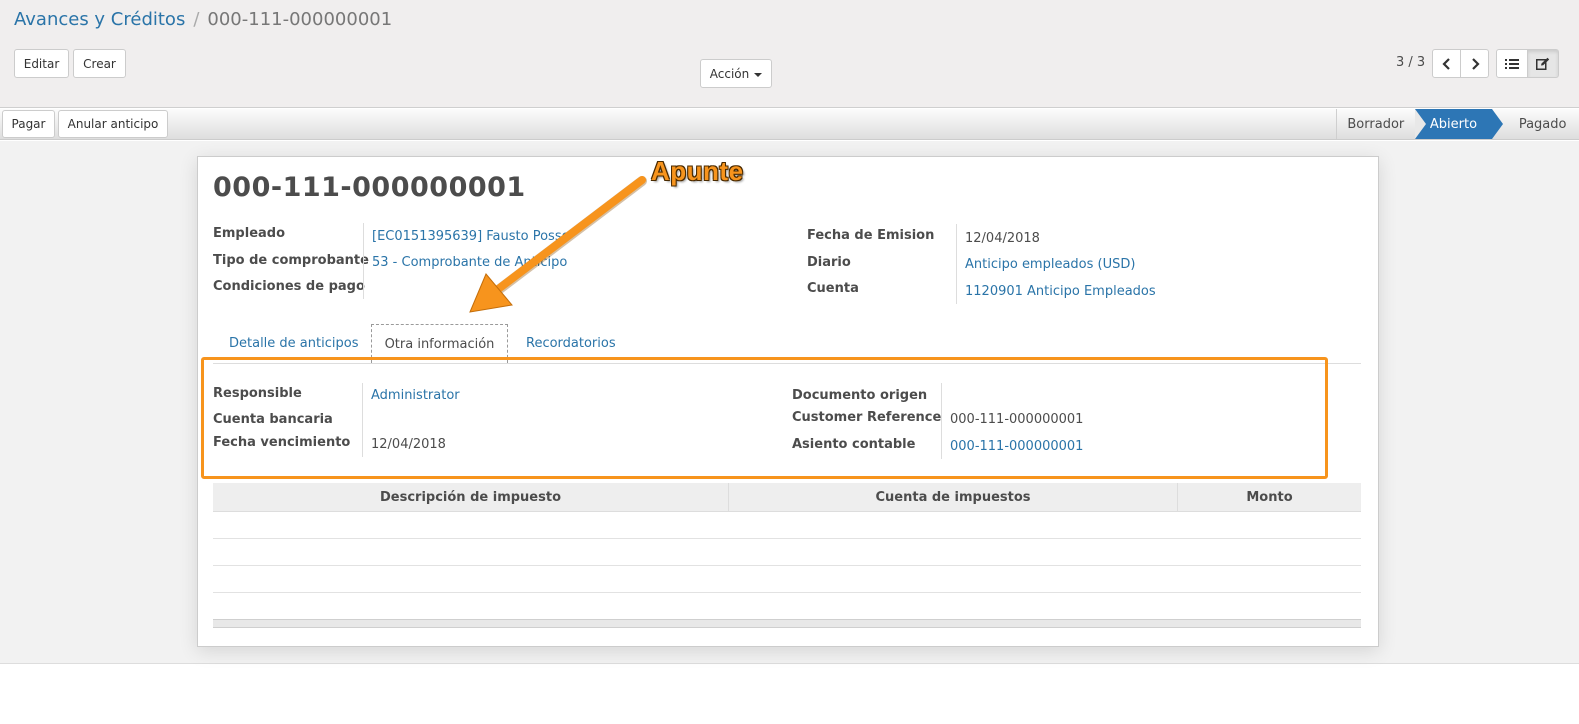 The width and height of the screenshot is (1579, 724). I want to click on cancel-advance-button: Anular anticipo, so click(113, 124).